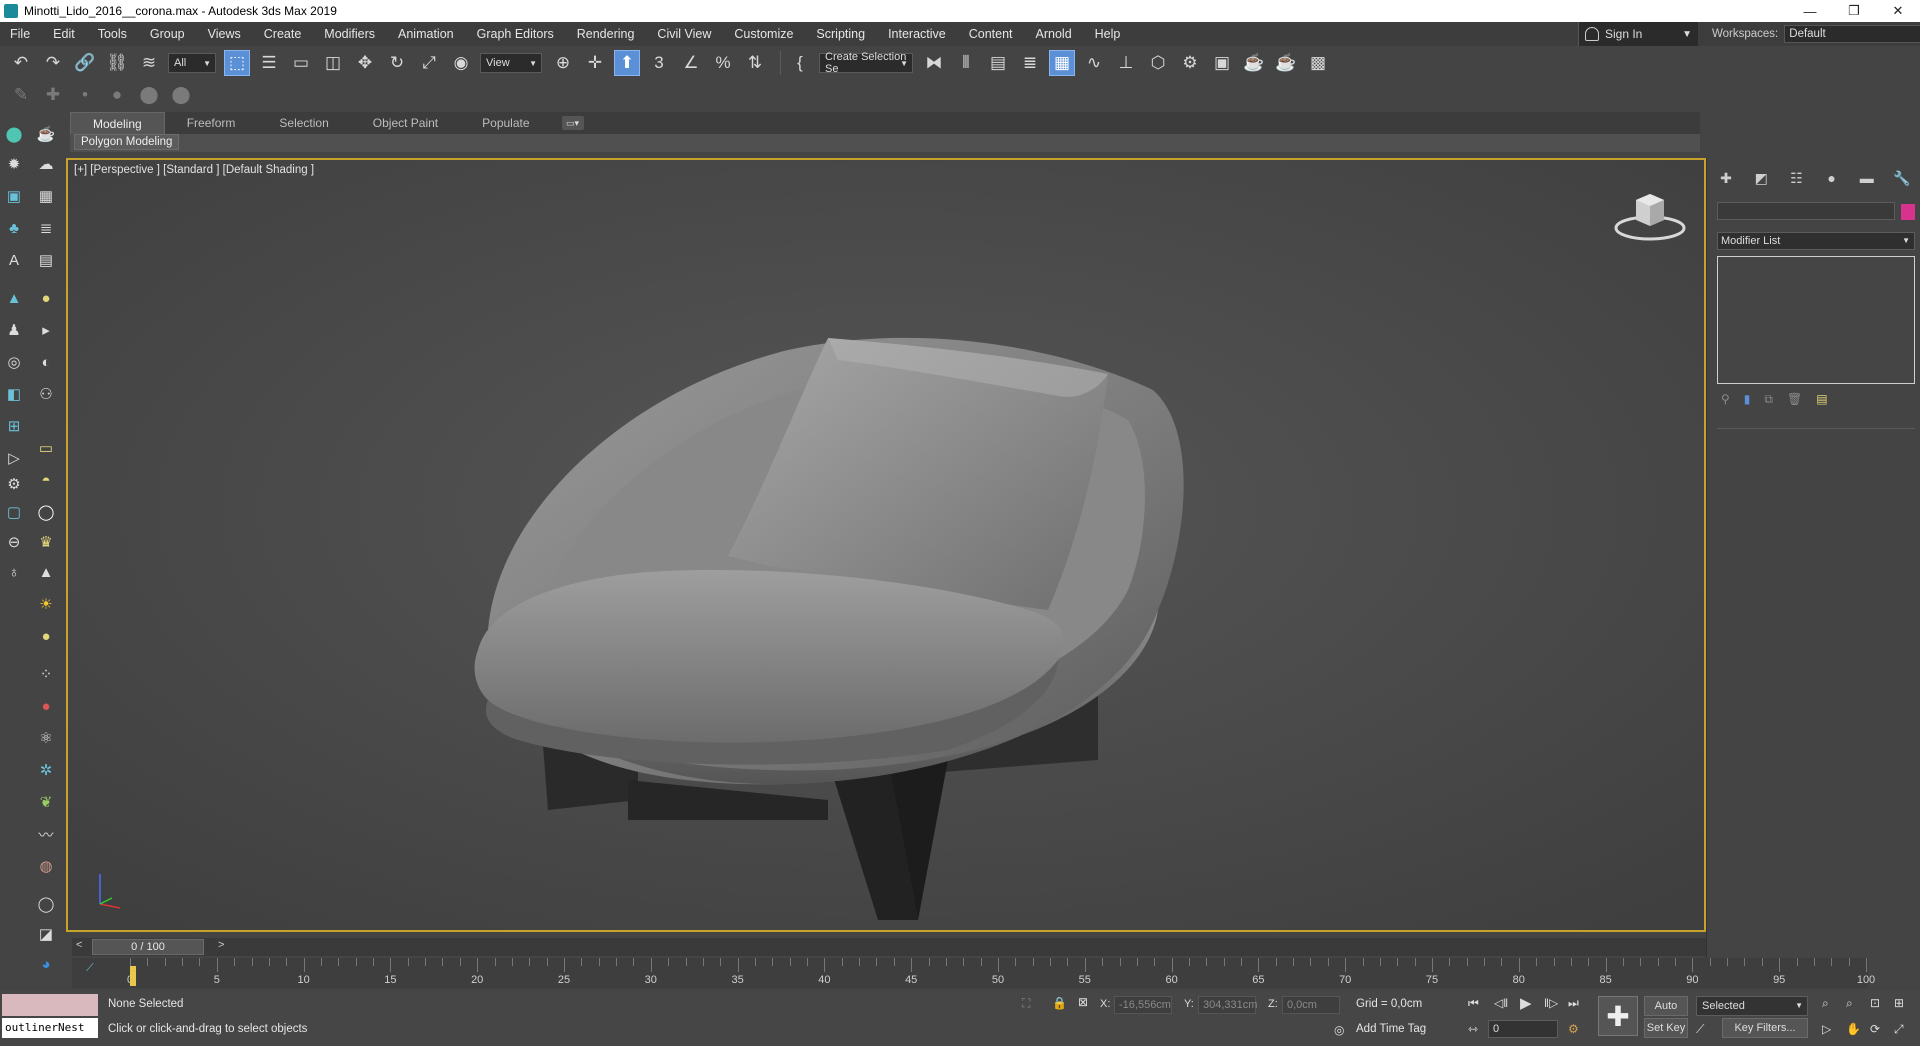 The width and height of the screenshot is (1920, 1046). What do you see at coordinates (46, 636) in the screenshot?
I see `sphere-icon: ●` at bounding box center [46, 636].